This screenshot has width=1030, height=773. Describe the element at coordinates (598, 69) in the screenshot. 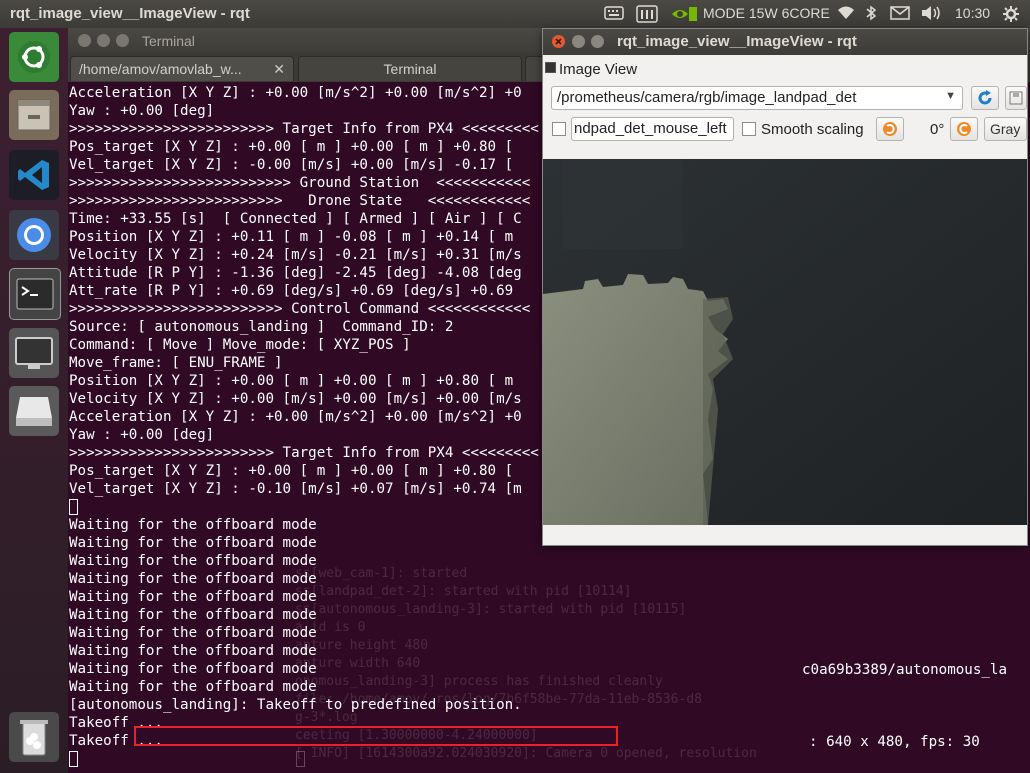

I see `plugin-title: Image View` at that location.